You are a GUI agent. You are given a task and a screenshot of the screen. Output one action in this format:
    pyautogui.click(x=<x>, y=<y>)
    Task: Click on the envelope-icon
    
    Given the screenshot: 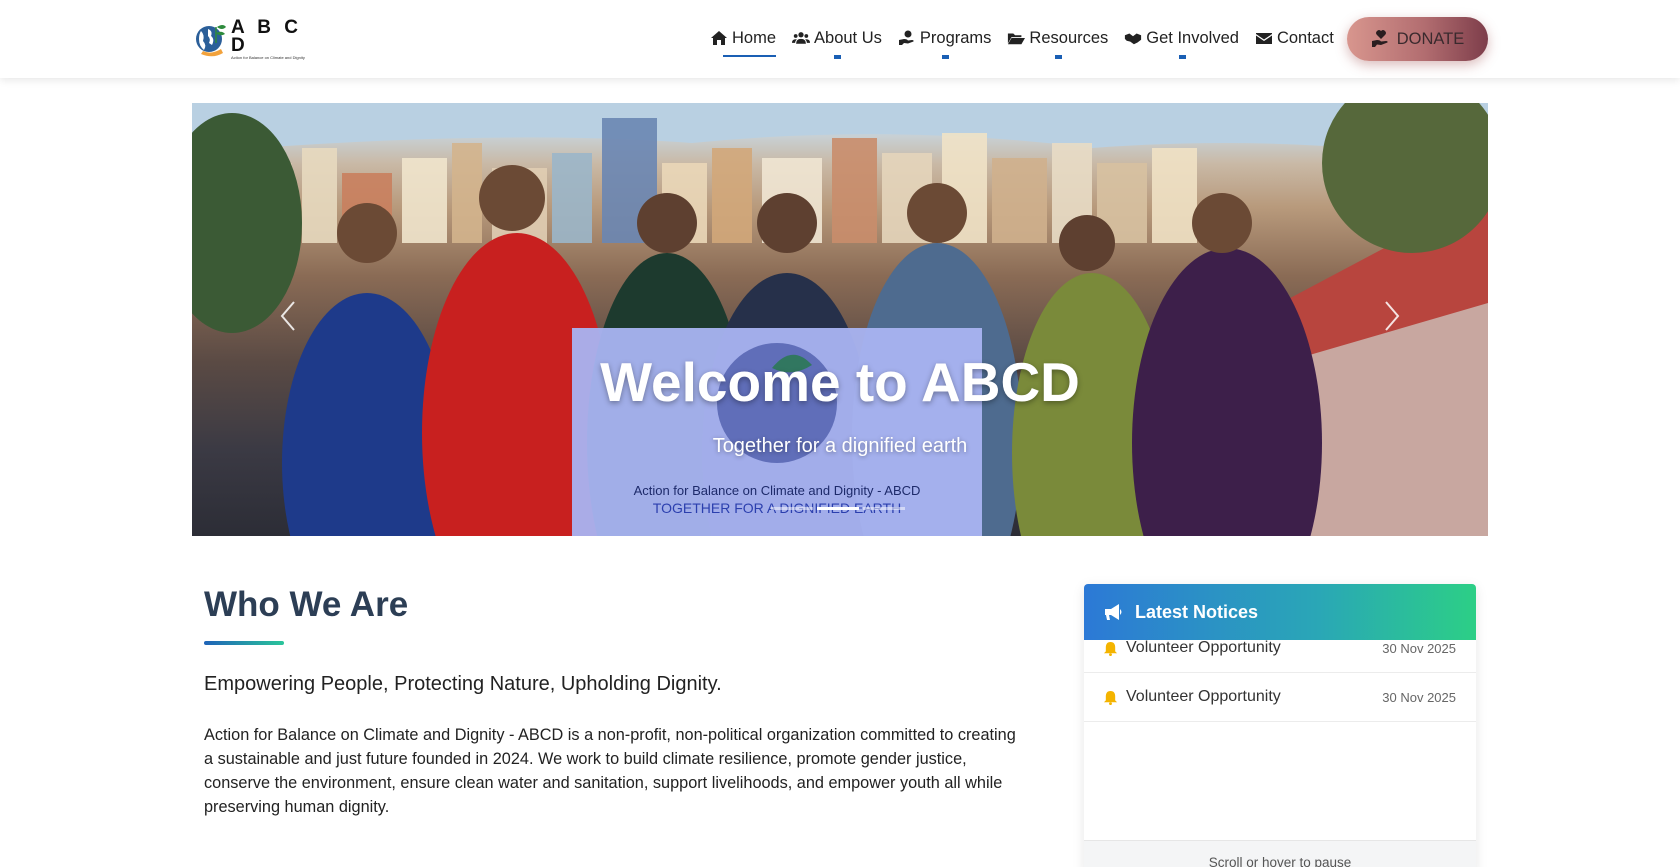 What is the action you would take?
    pyautogui.click(x=1263, y=38)
    